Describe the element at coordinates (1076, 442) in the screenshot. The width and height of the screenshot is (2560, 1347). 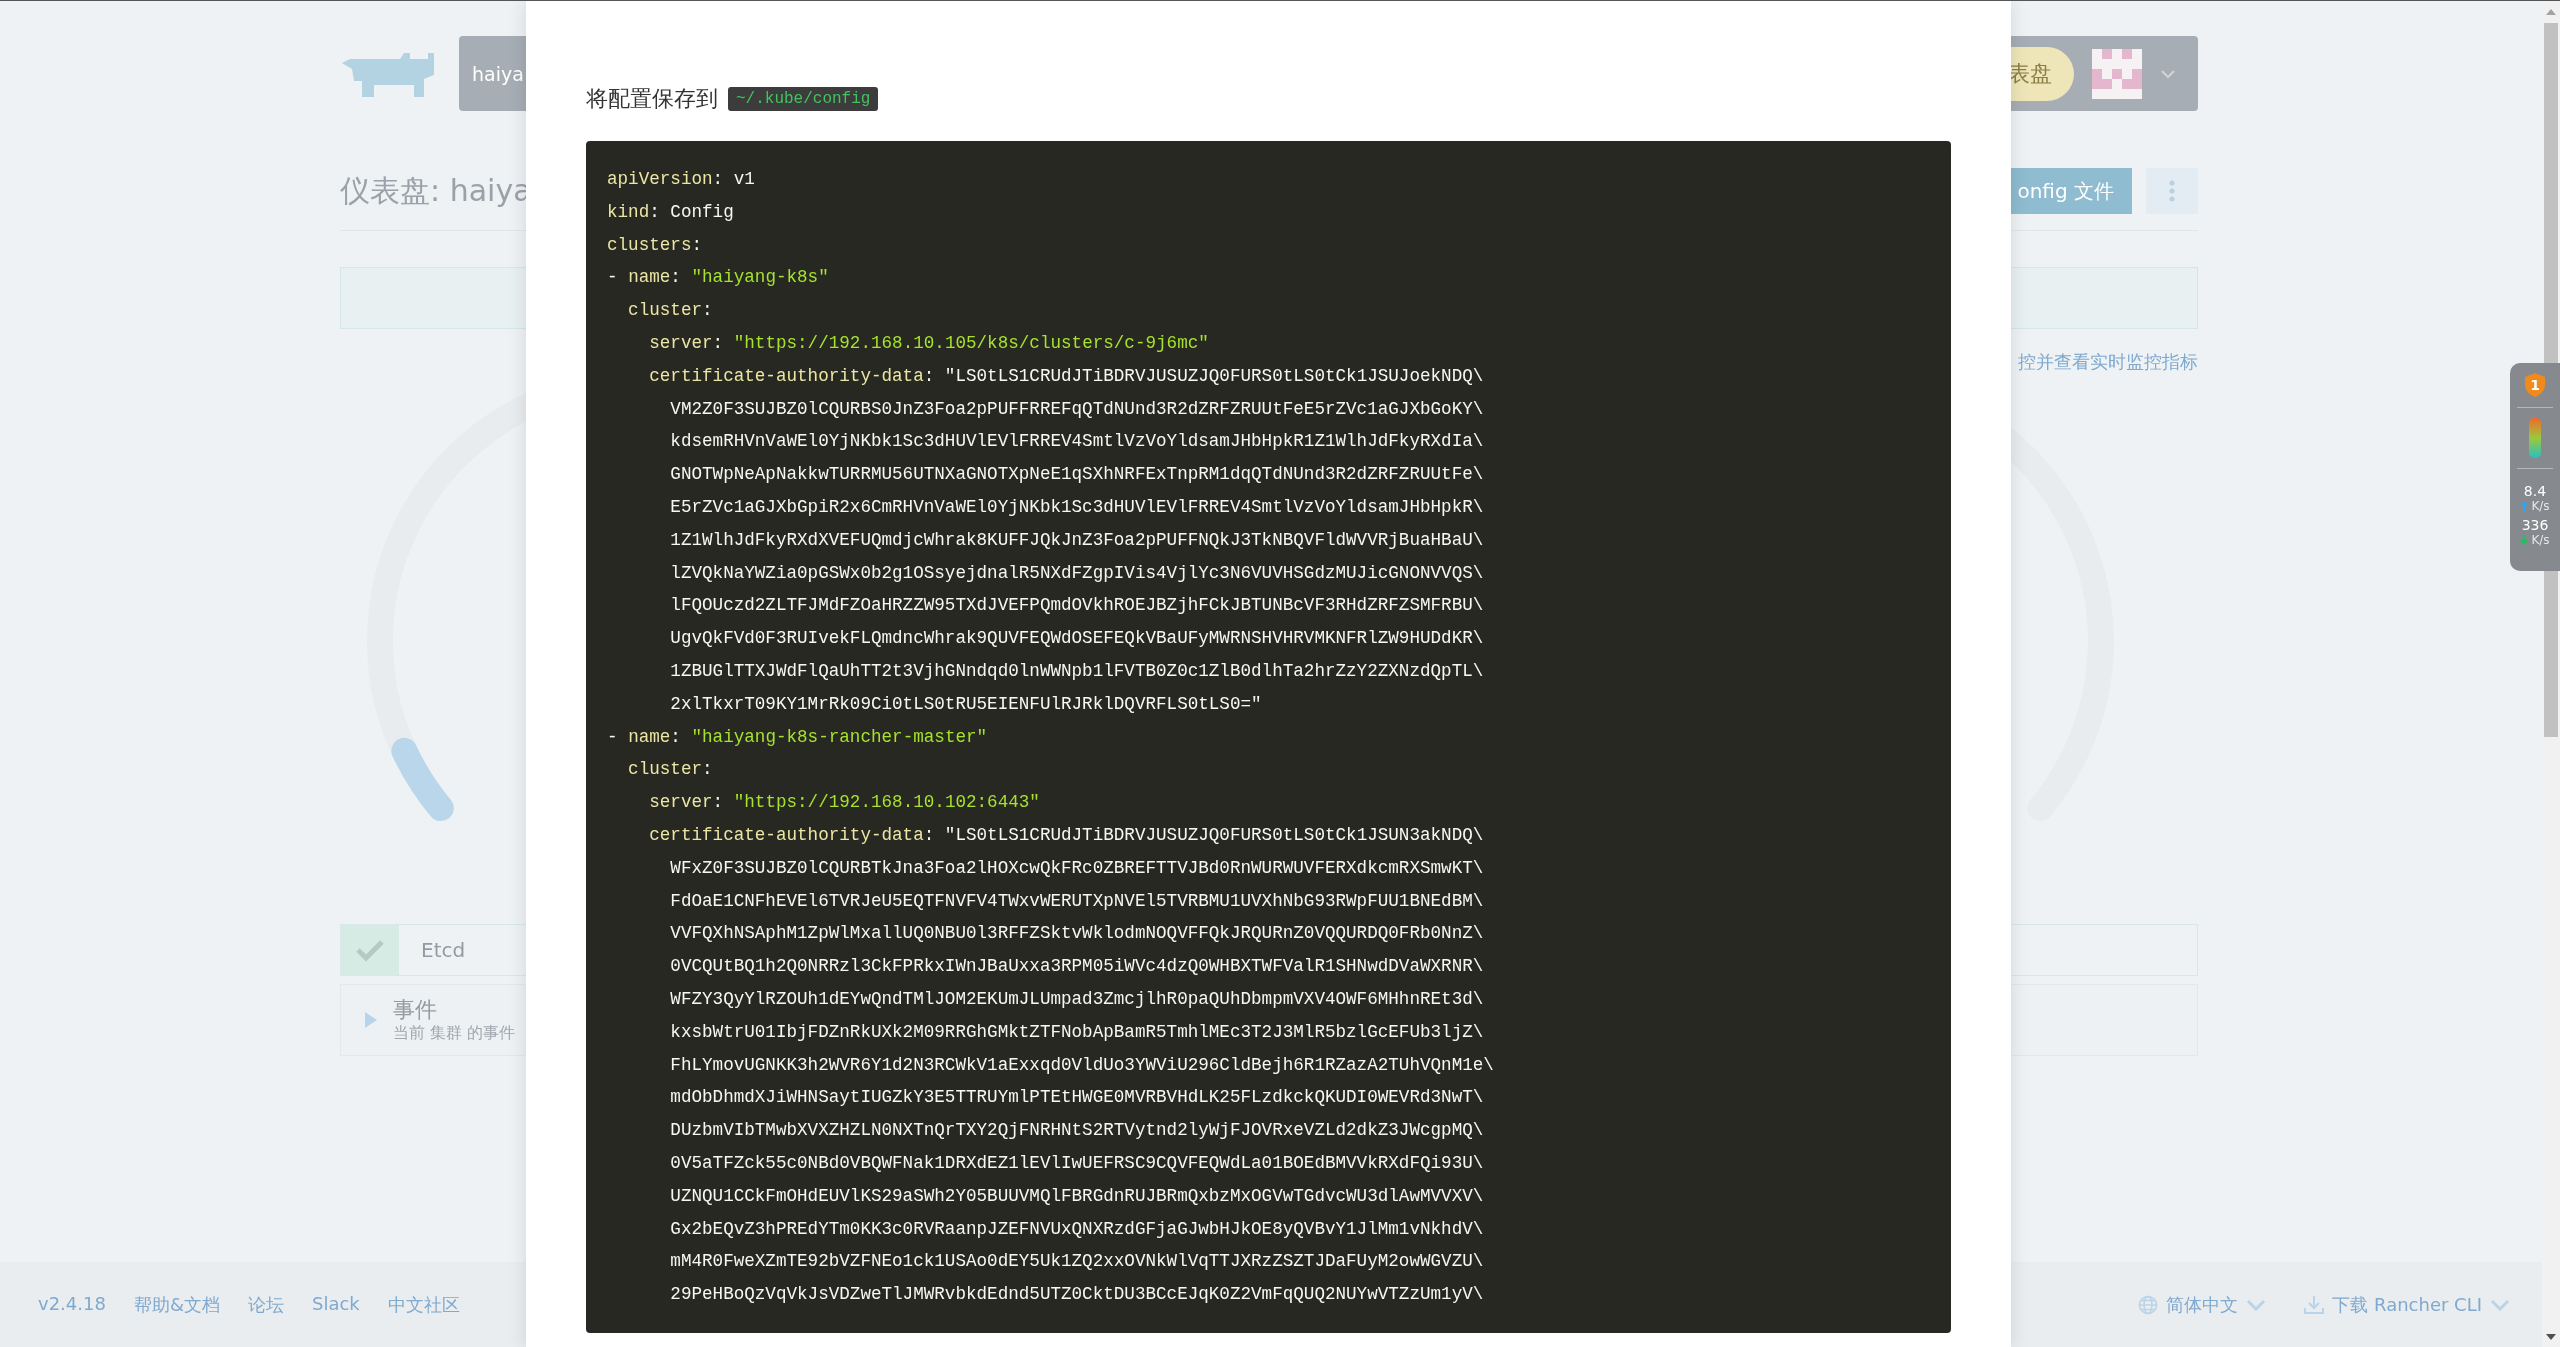
I see `code-line: kdsemRHVnVaWEl0YjNKbk1Sc3dHUVlEVlFRREV4SmtlVzVoYldsamJHbHpkR1Z1WlhJdFkyRXdIa\` at that location.